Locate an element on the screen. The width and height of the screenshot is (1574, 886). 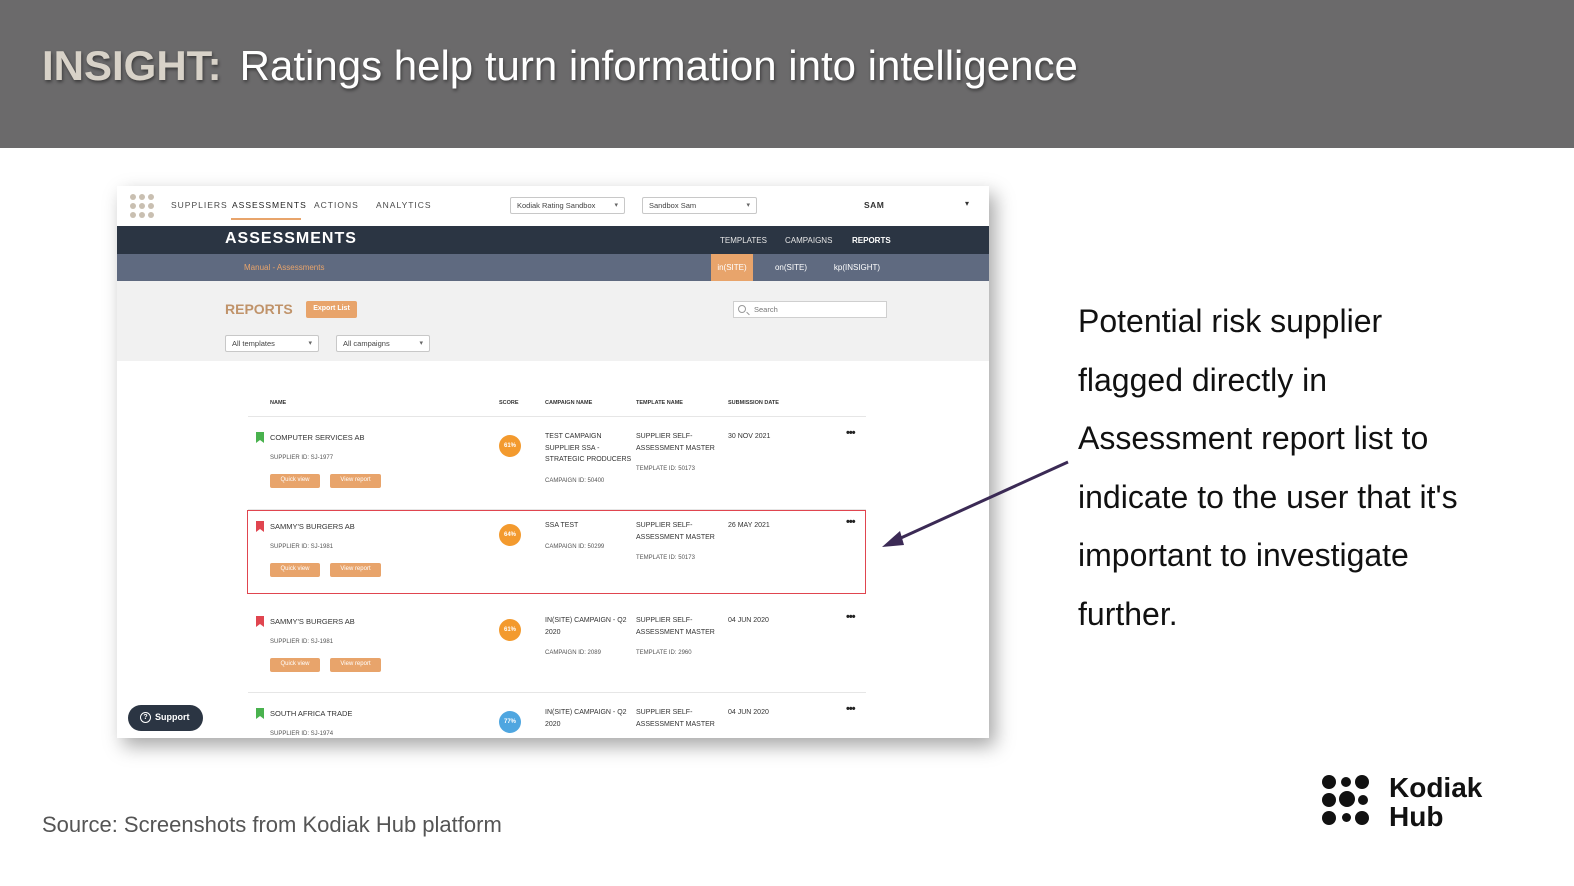
annotation-line: Potential risk supplier is located at coordinates (1230, 321).